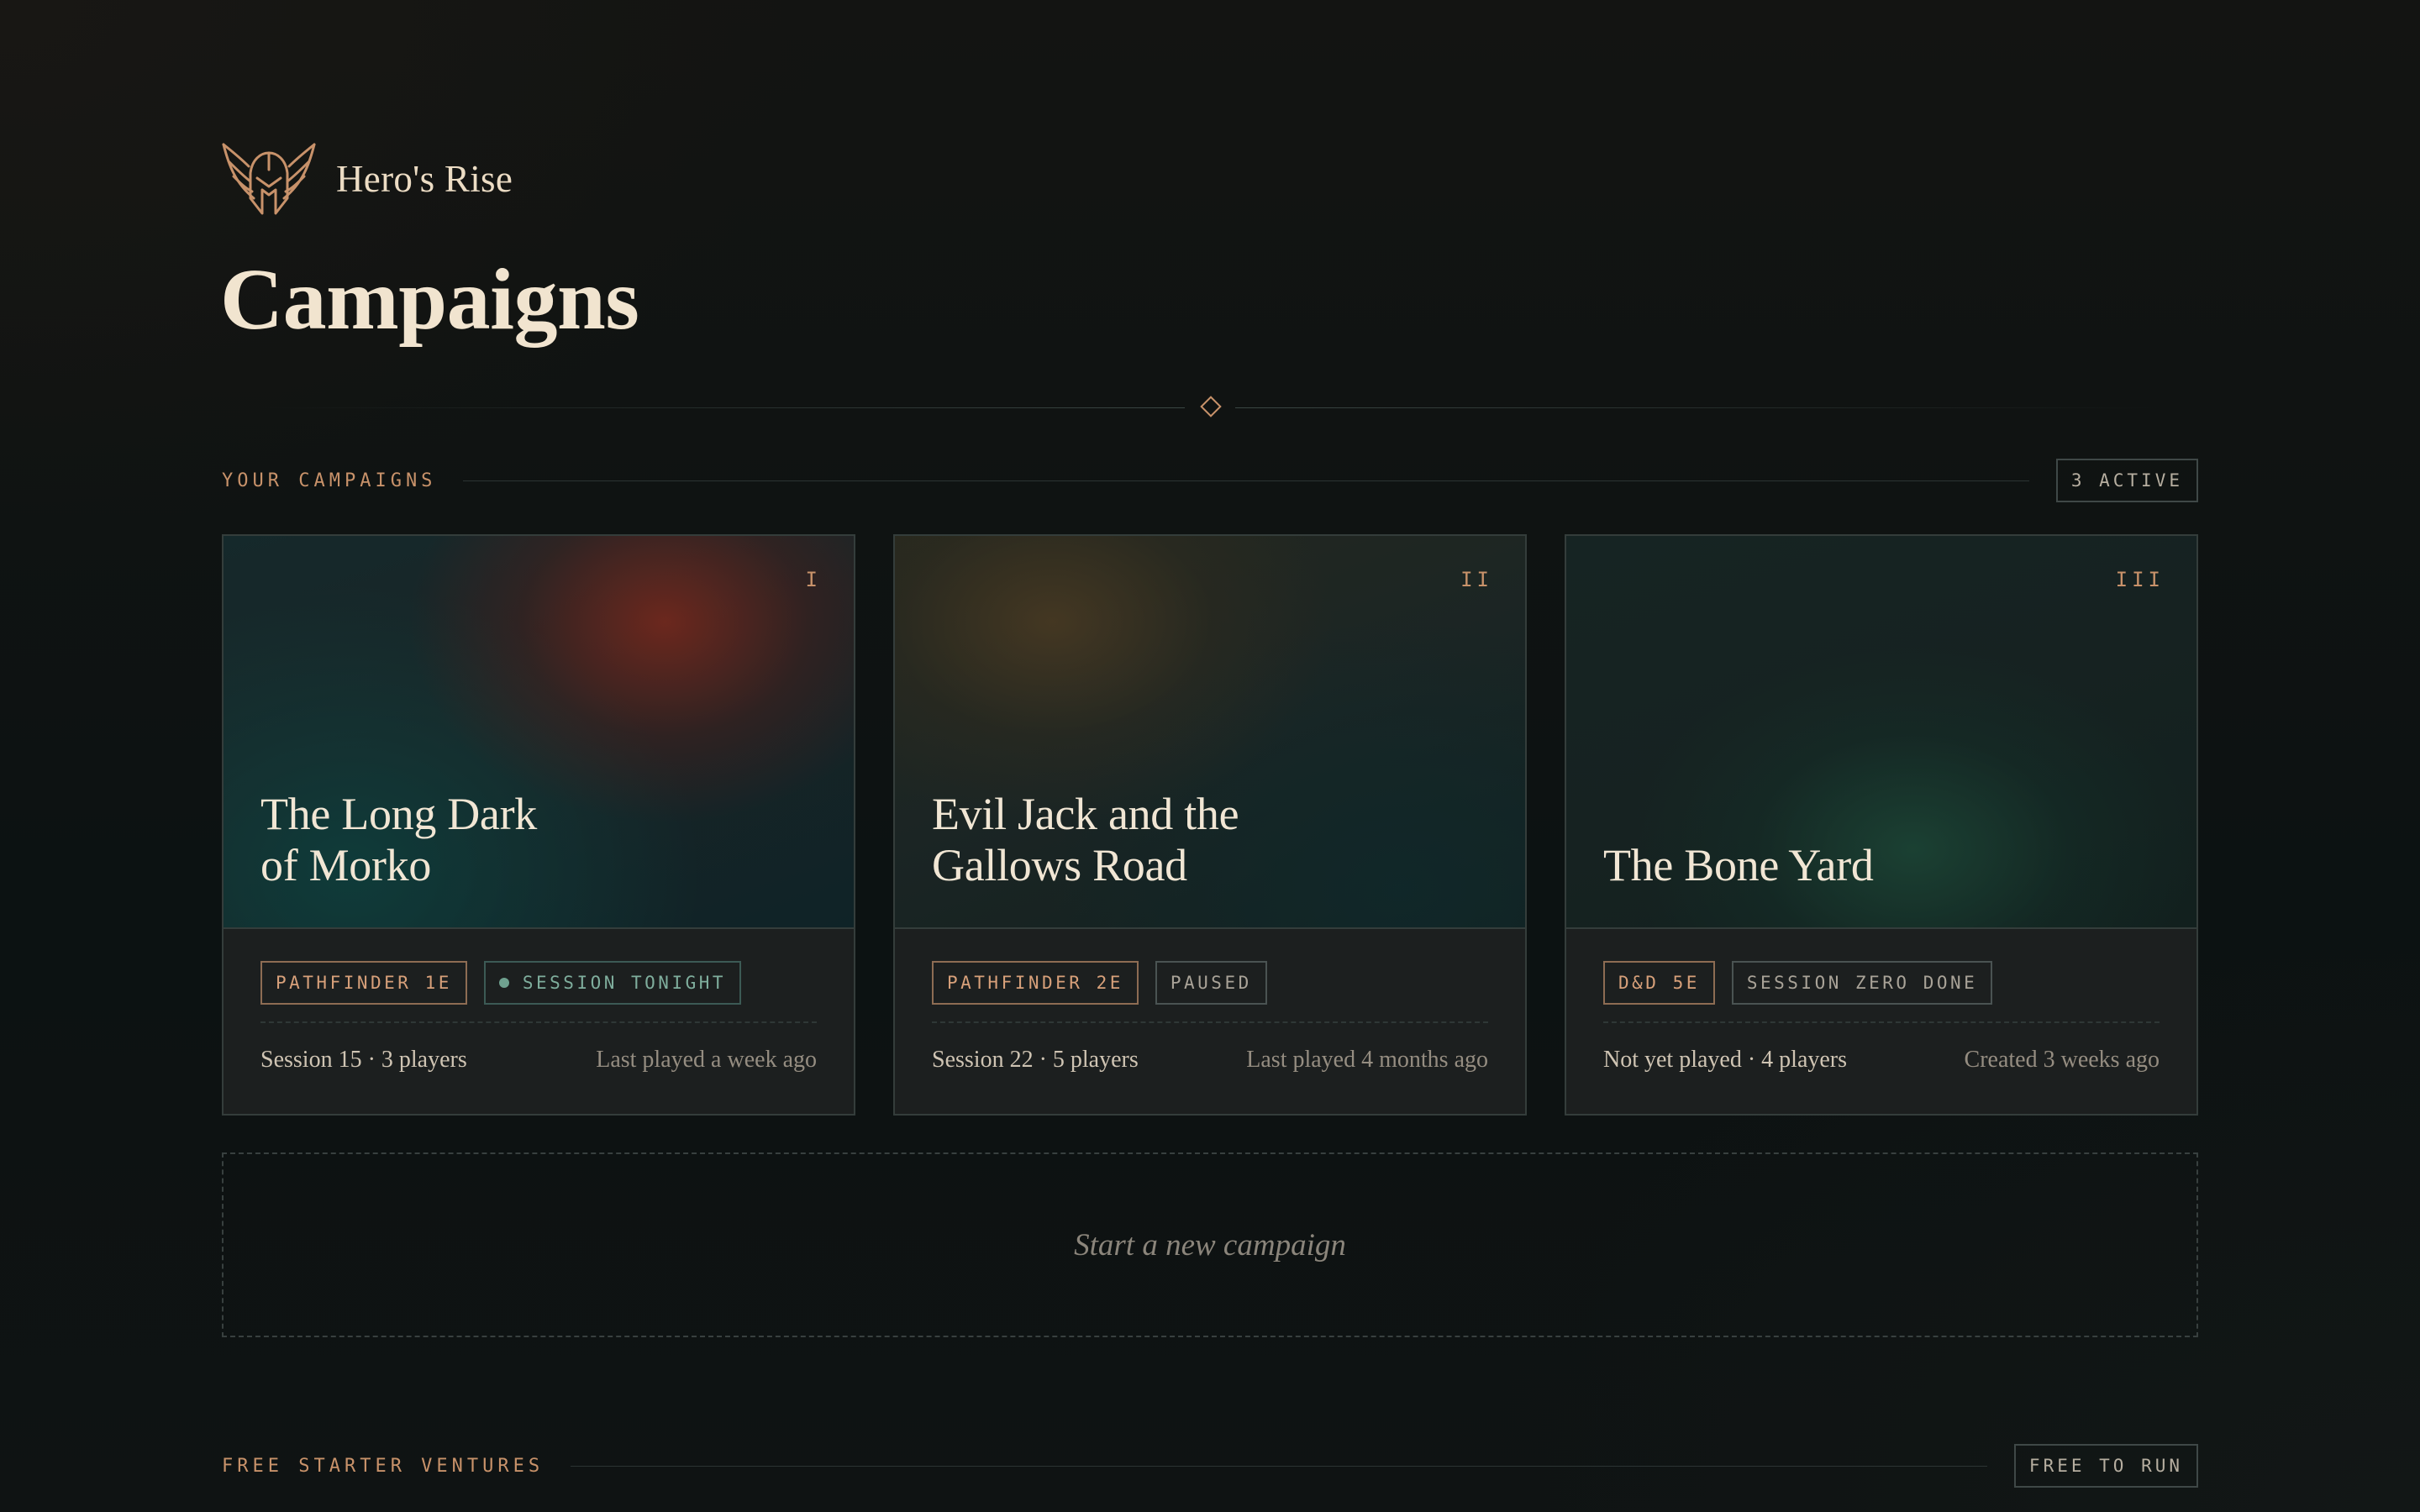 The image size is (2420, 1512). I want to click on free-badge: FREE TO RUN, so click(2105, 1466).